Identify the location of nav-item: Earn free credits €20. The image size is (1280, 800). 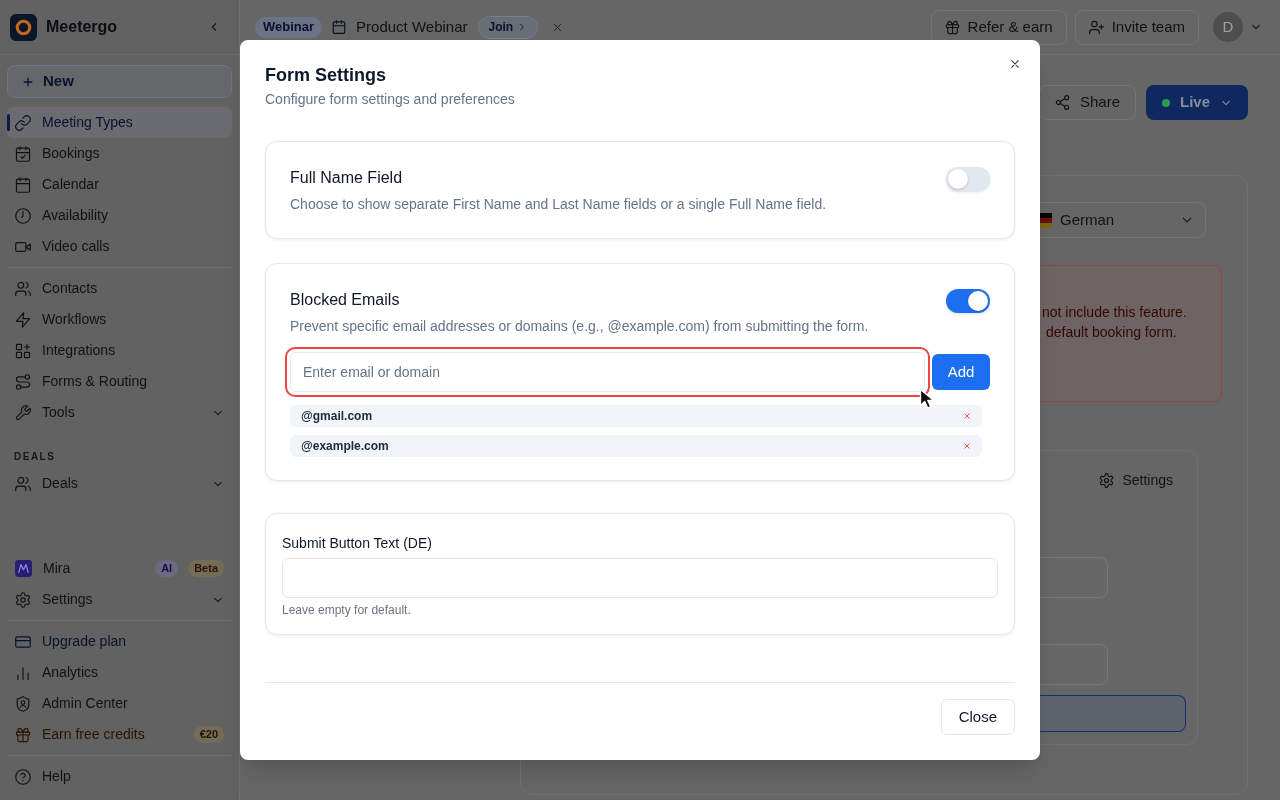
(119, 734).